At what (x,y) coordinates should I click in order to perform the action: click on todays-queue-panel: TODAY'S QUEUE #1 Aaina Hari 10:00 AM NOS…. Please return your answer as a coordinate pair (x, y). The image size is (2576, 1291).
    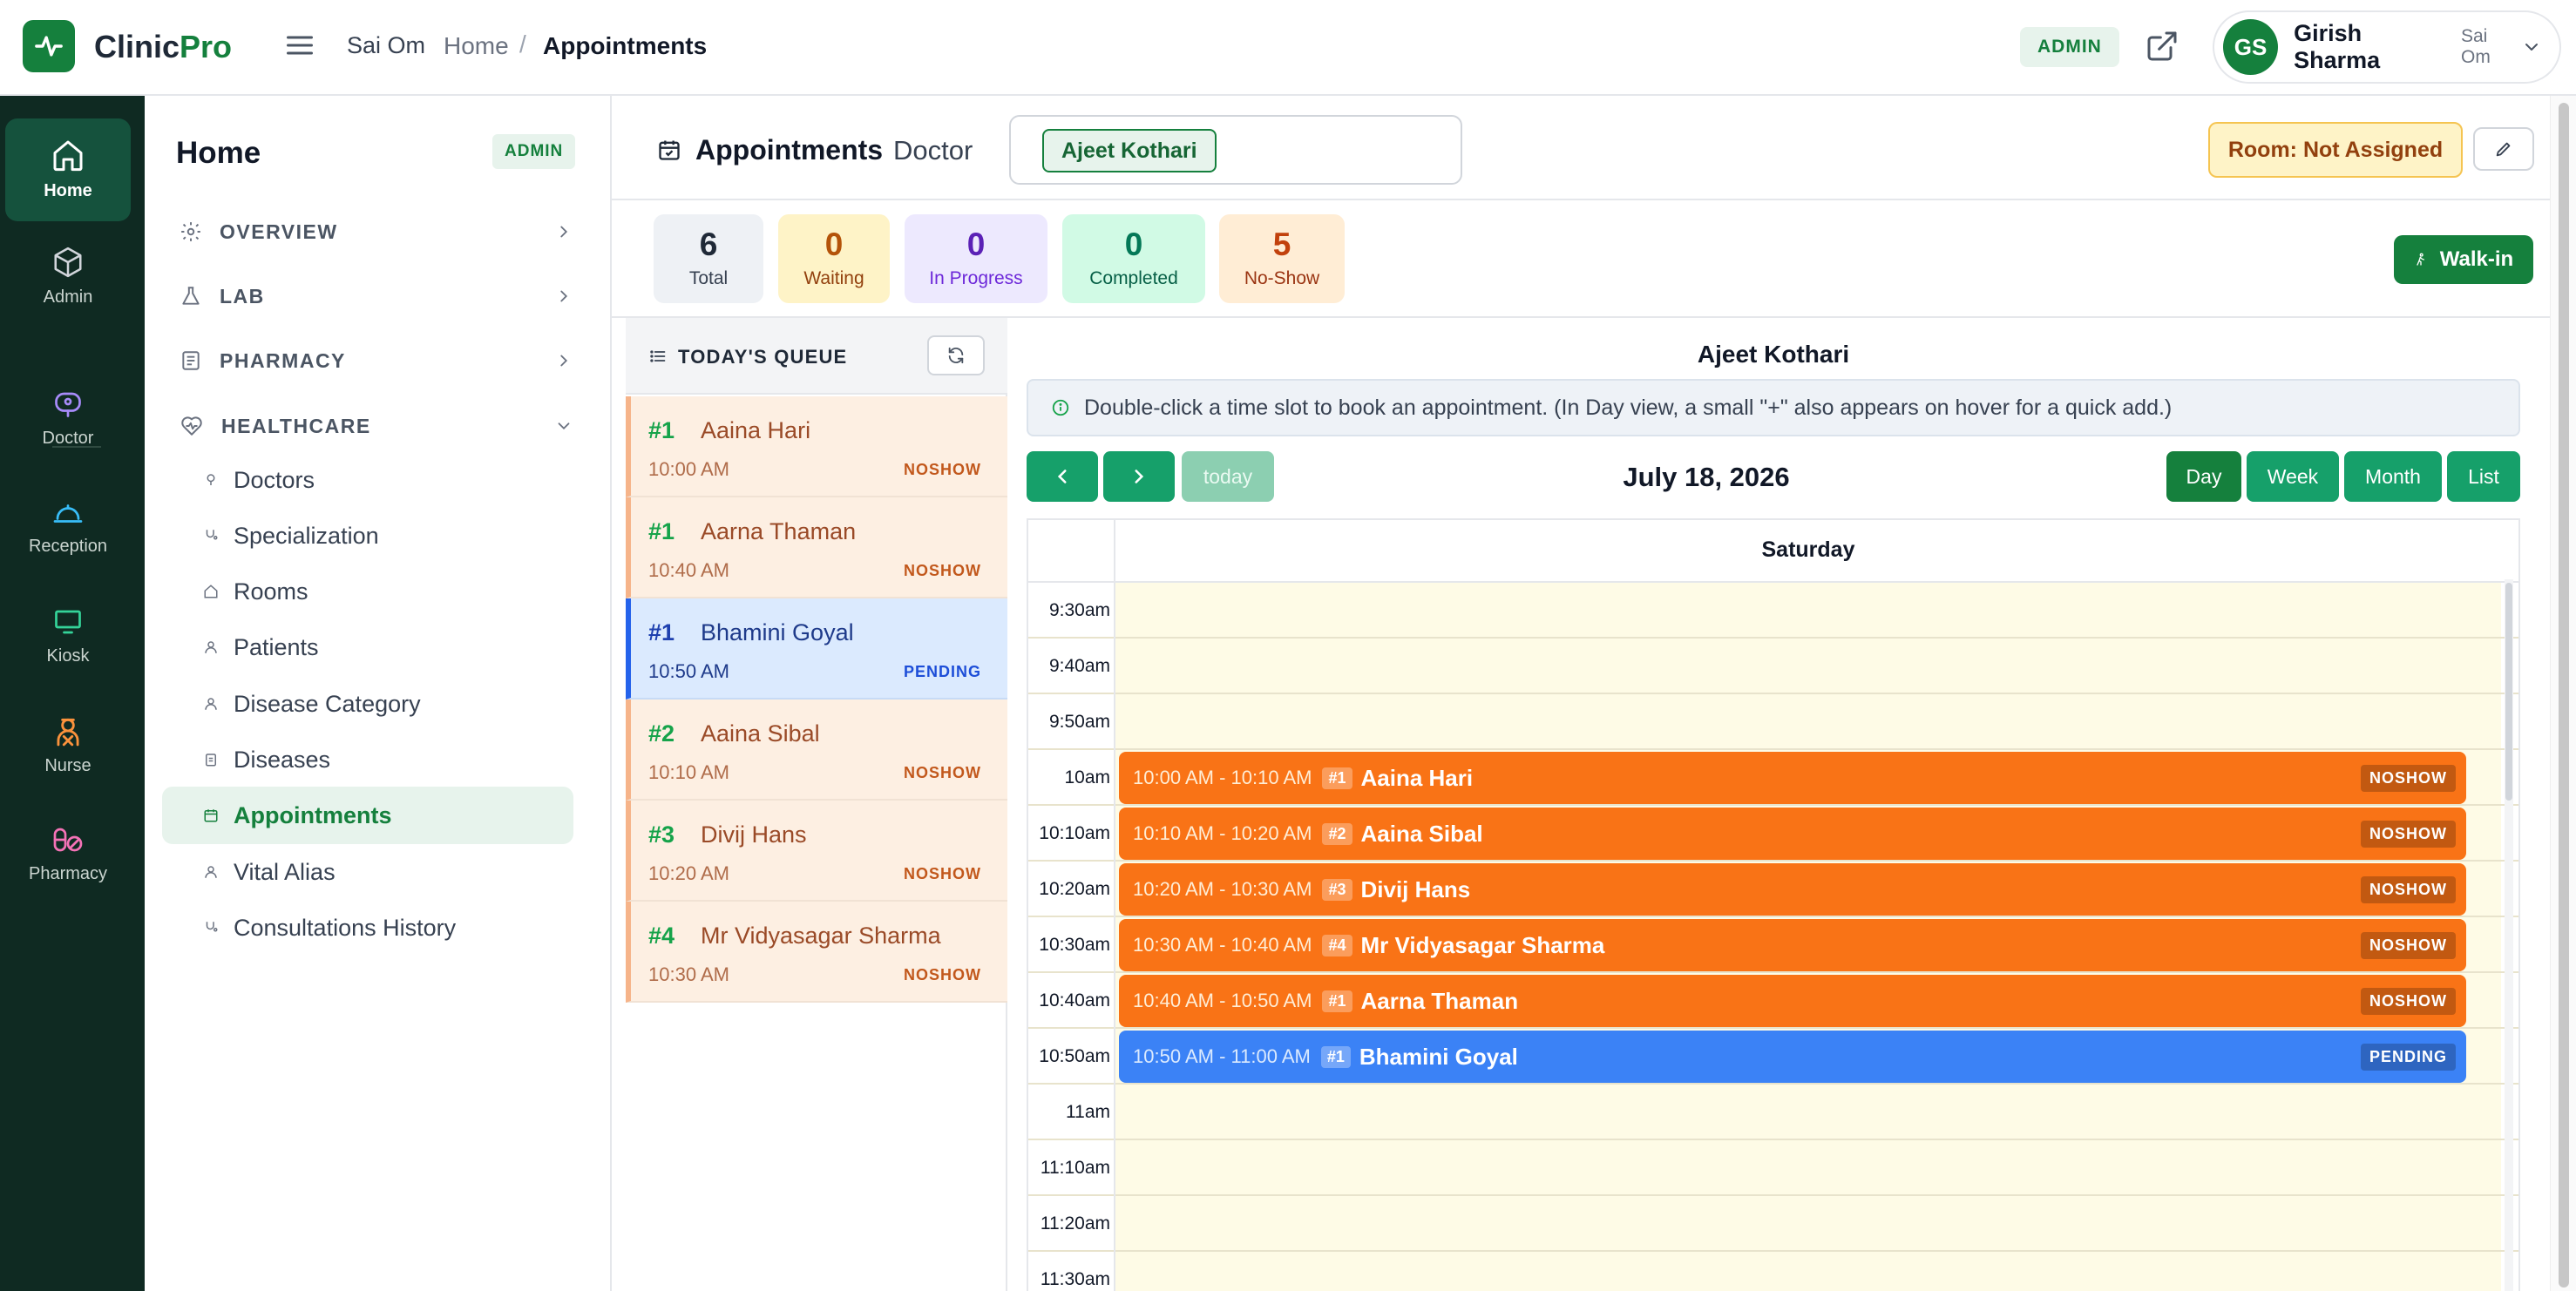
    Looking at the image, I should click on (817, 804).